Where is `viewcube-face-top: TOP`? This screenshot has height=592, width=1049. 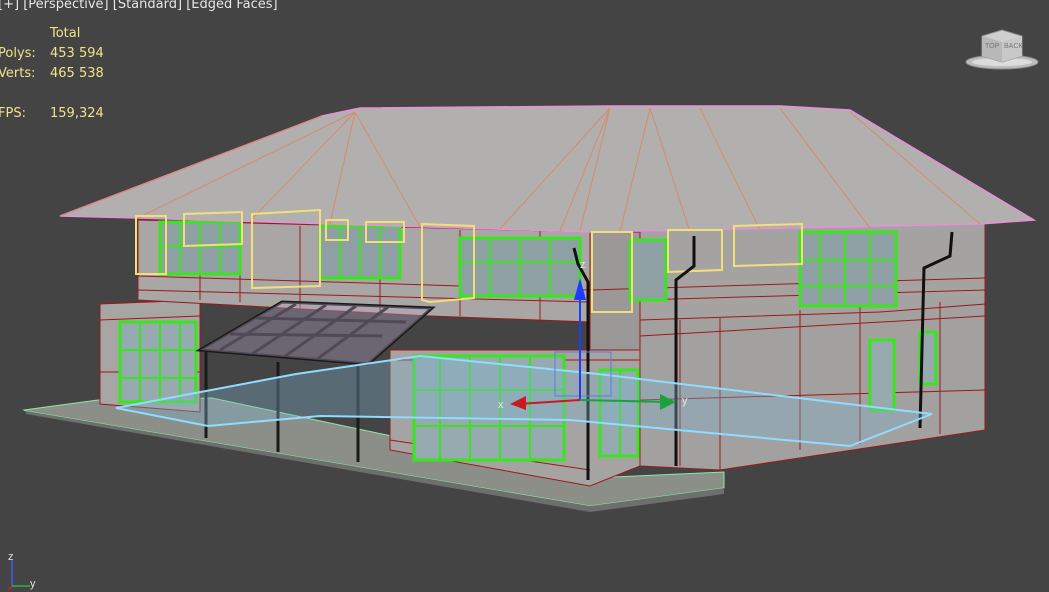
viewcube-face-top: TOP is located at coordinates (992, 46).